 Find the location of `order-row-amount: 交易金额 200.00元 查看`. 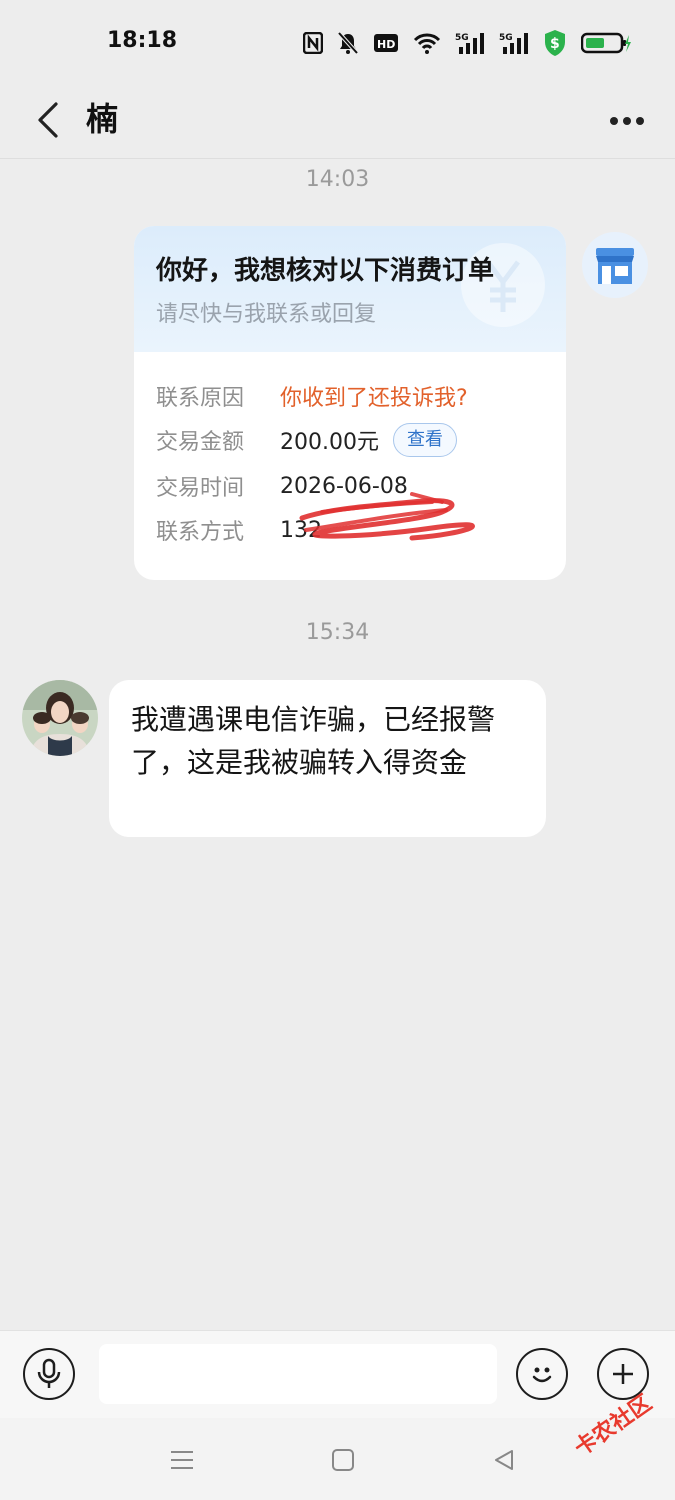

order-row-amount: 交易金额 200.00元 查看 is located at coordinates (306, 440).